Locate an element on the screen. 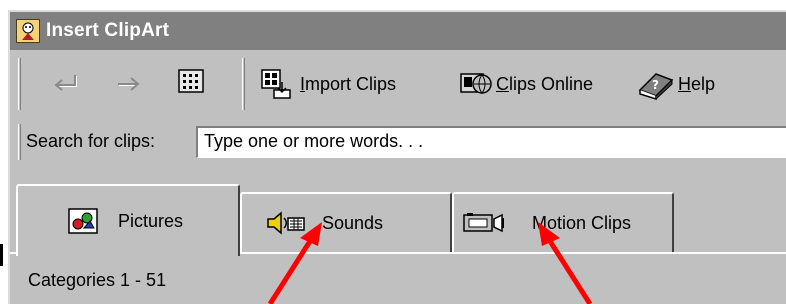  back-arrow-icon is located at coordinates (65, 83).